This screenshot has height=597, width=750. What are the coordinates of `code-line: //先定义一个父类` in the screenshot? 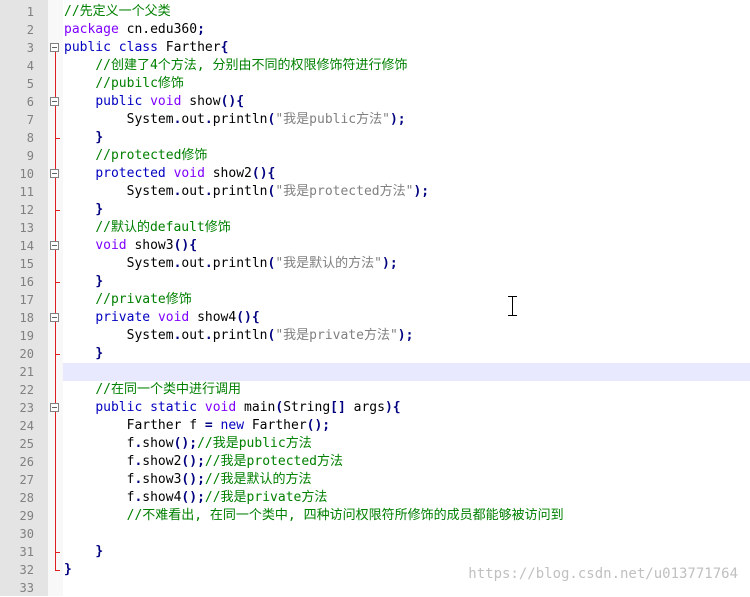 It's located at (117, 12).